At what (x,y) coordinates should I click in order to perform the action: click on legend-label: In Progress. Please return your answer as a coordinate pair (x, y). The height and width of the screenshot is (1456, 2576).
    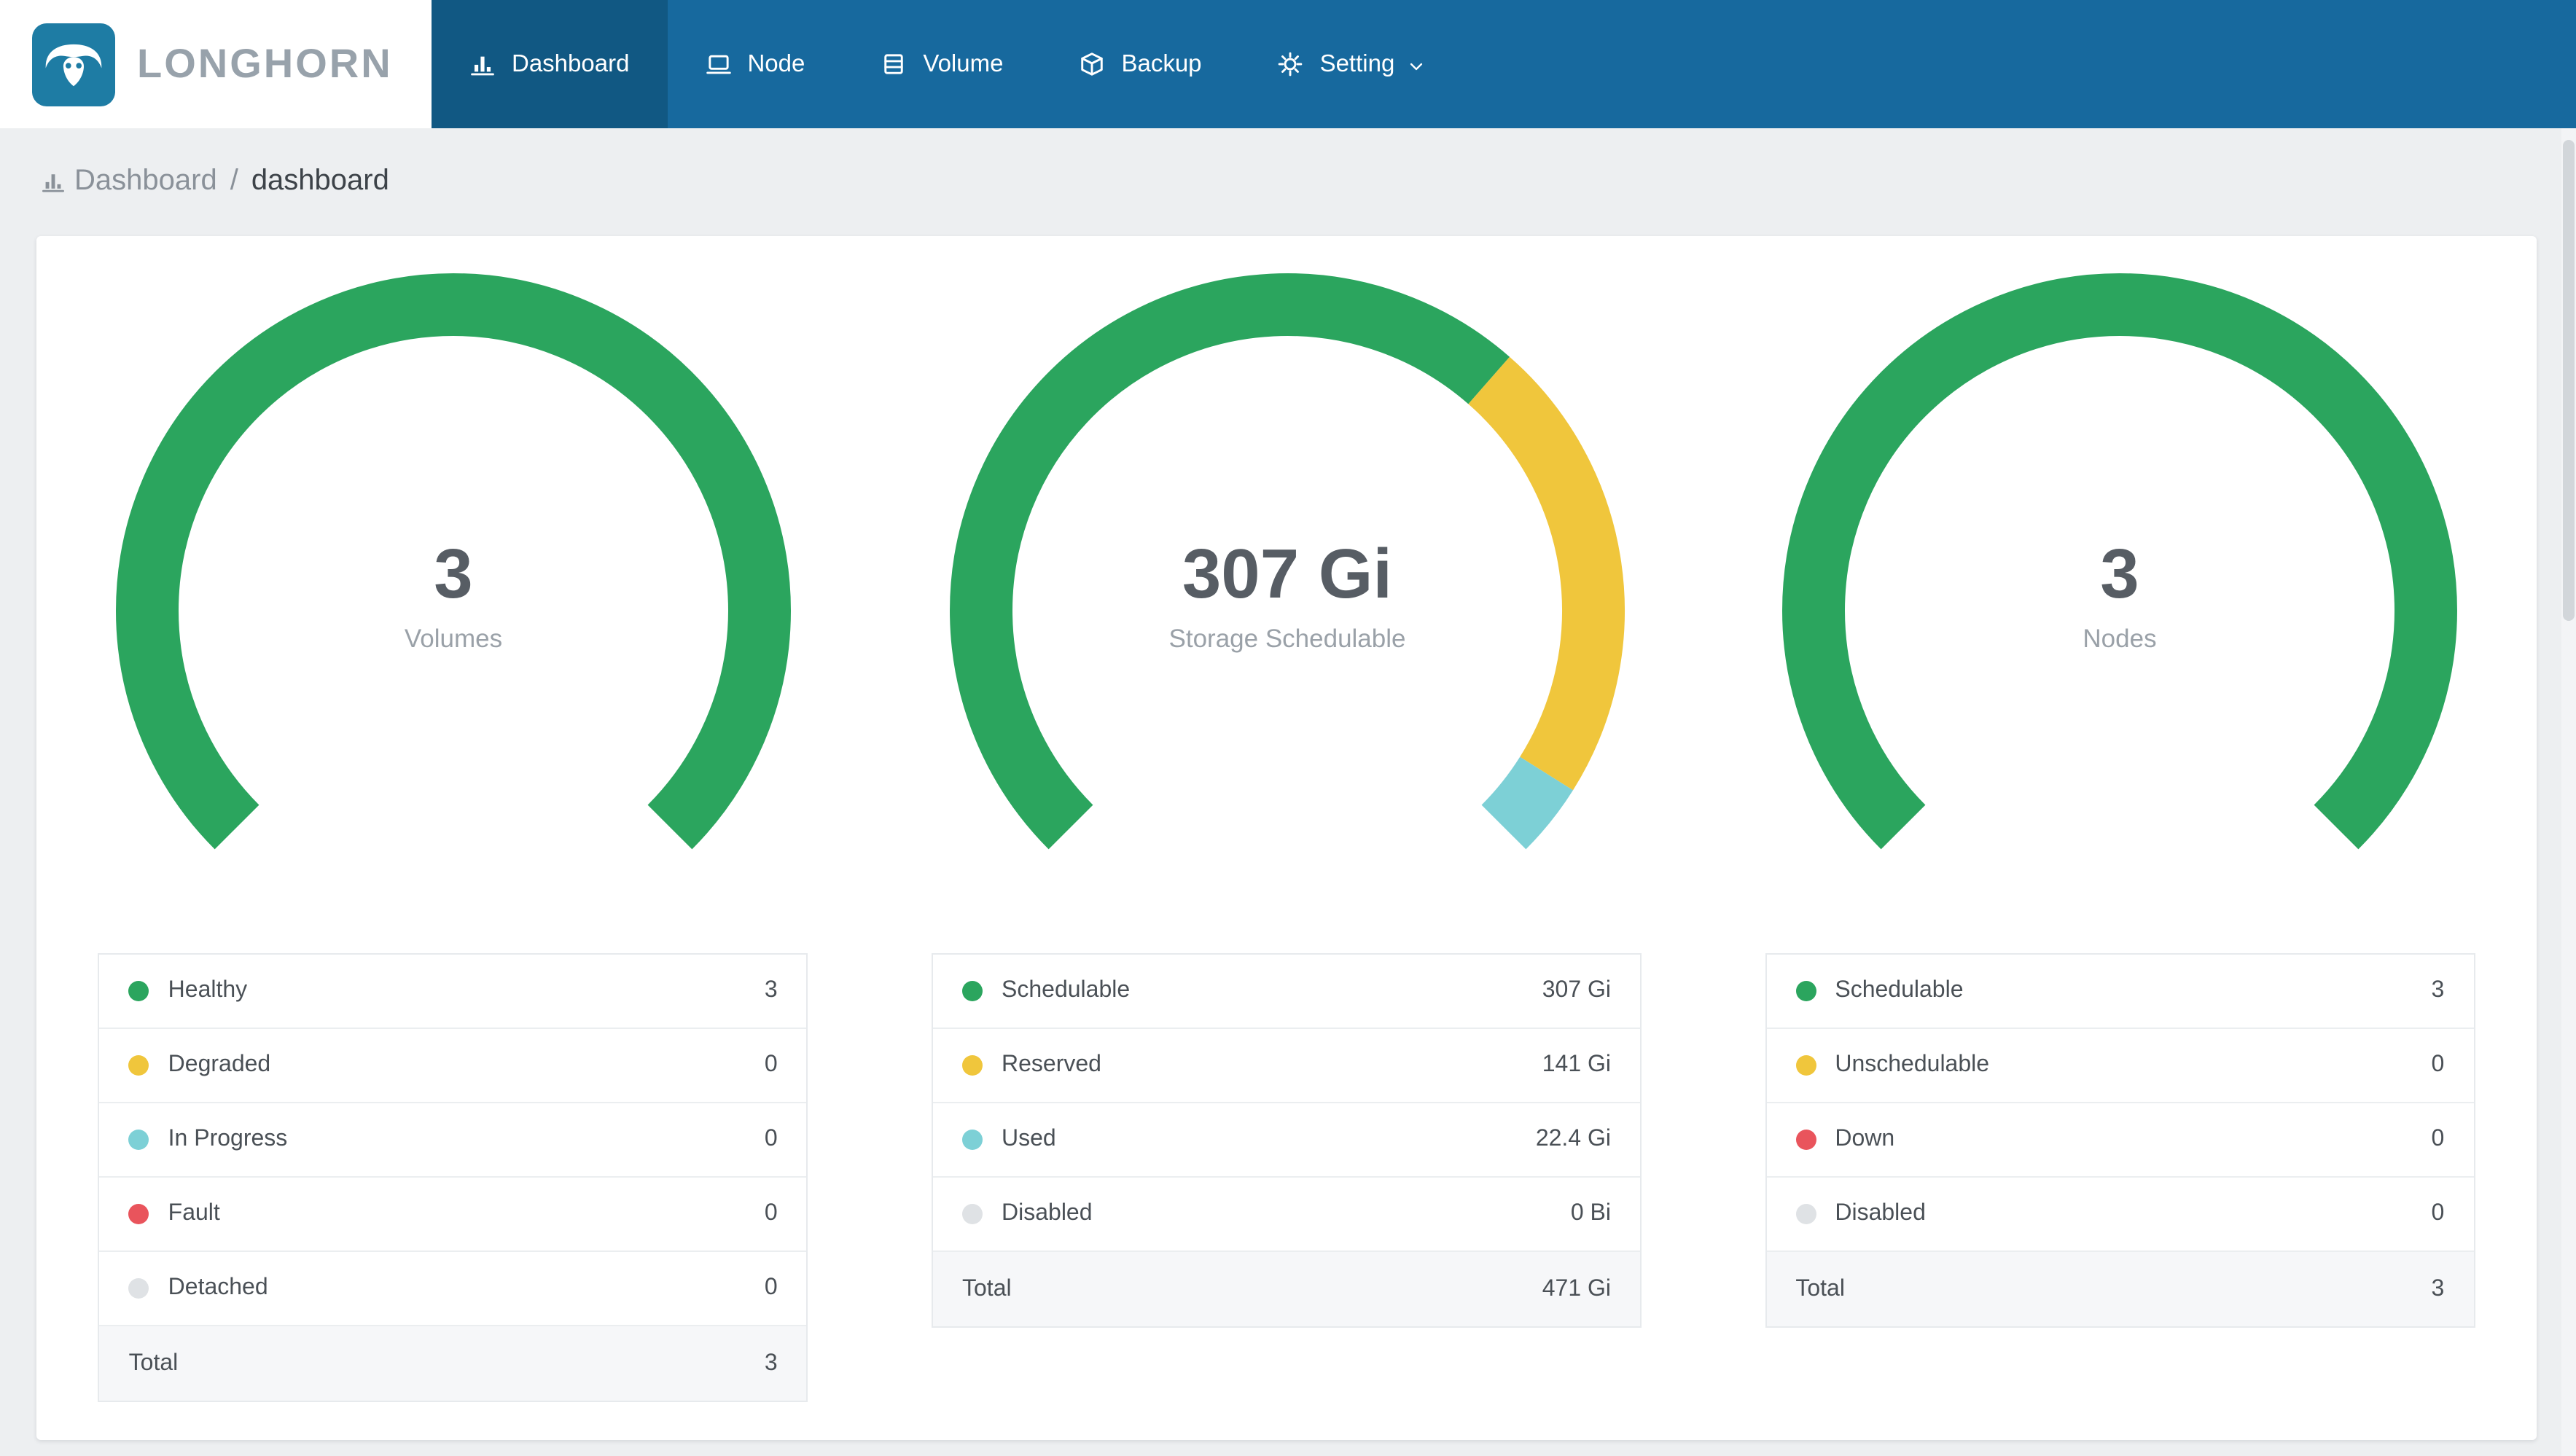
    Looking at the image, I should click on (228, 1139).